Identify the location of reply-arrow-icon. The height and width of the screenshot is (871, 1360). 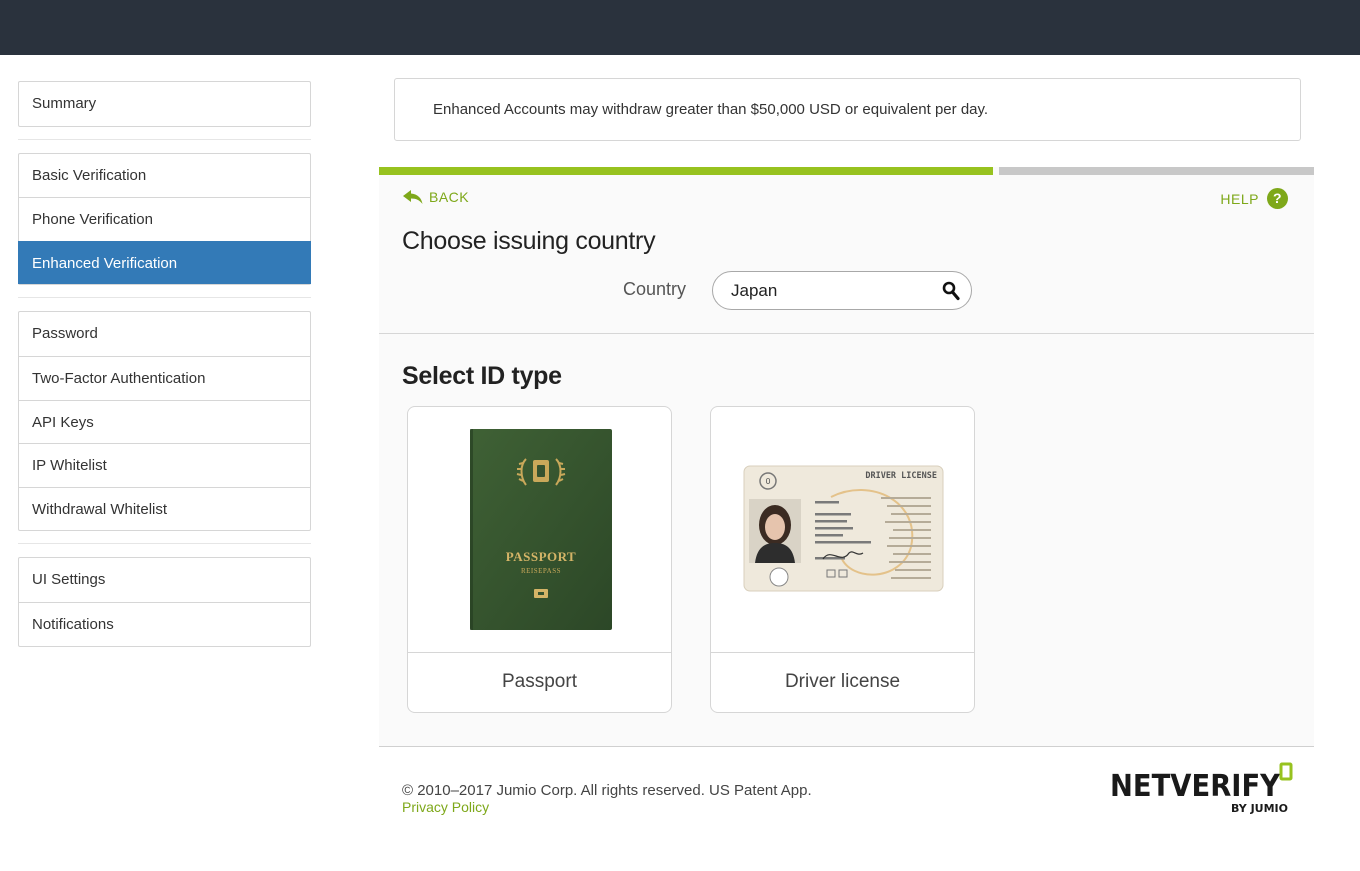
(413, 197).